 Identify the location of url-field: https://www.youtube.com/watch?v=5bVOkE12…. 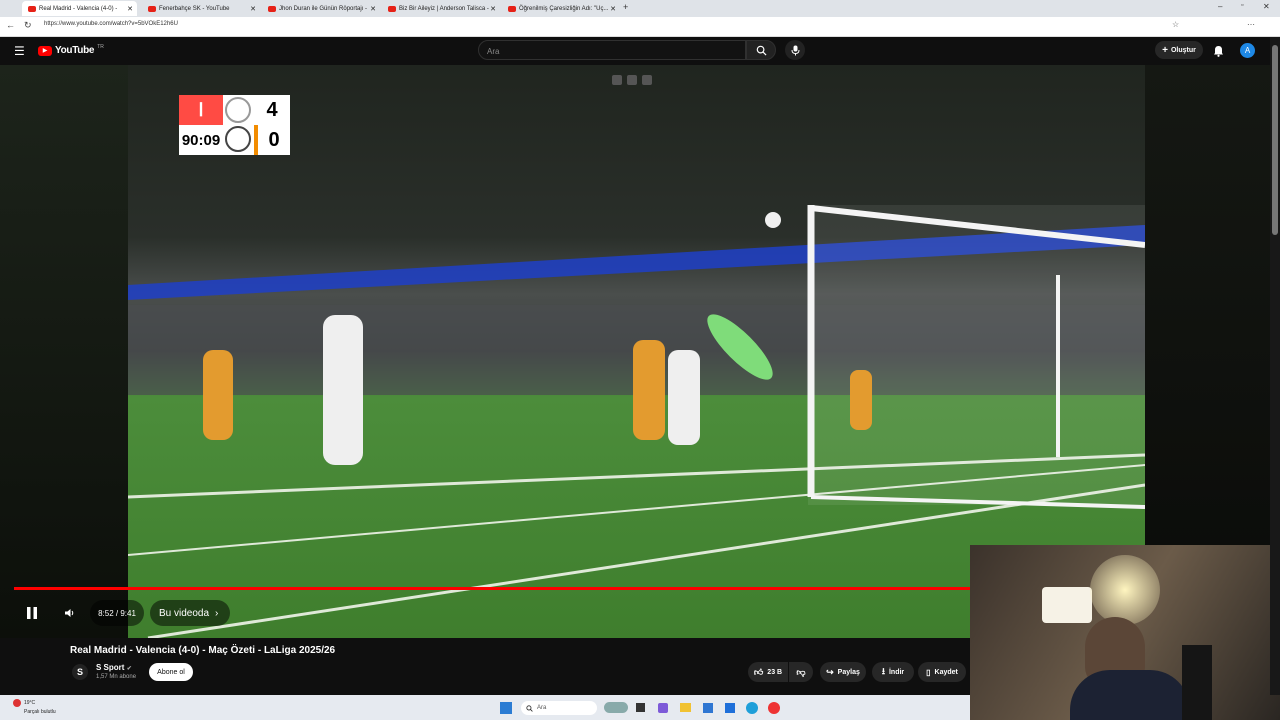
(111, 24).